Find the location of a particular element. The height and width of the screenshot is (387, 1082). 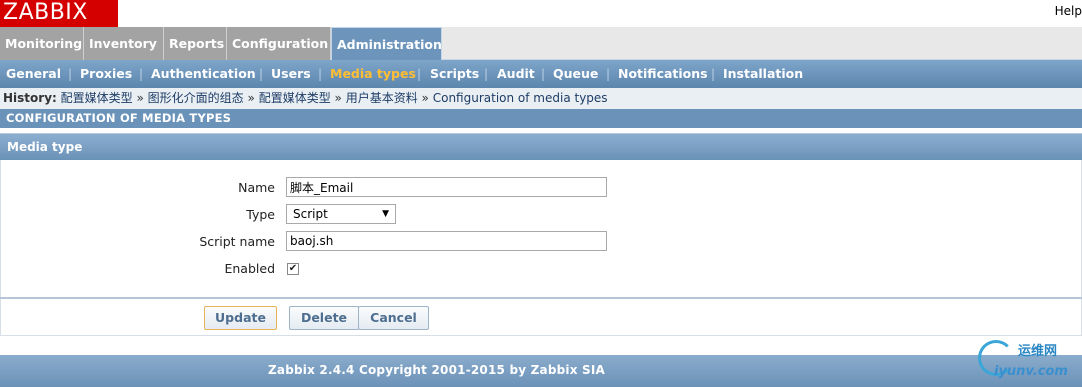

cancel-button: Cancel is located at coordinates (393, 318).